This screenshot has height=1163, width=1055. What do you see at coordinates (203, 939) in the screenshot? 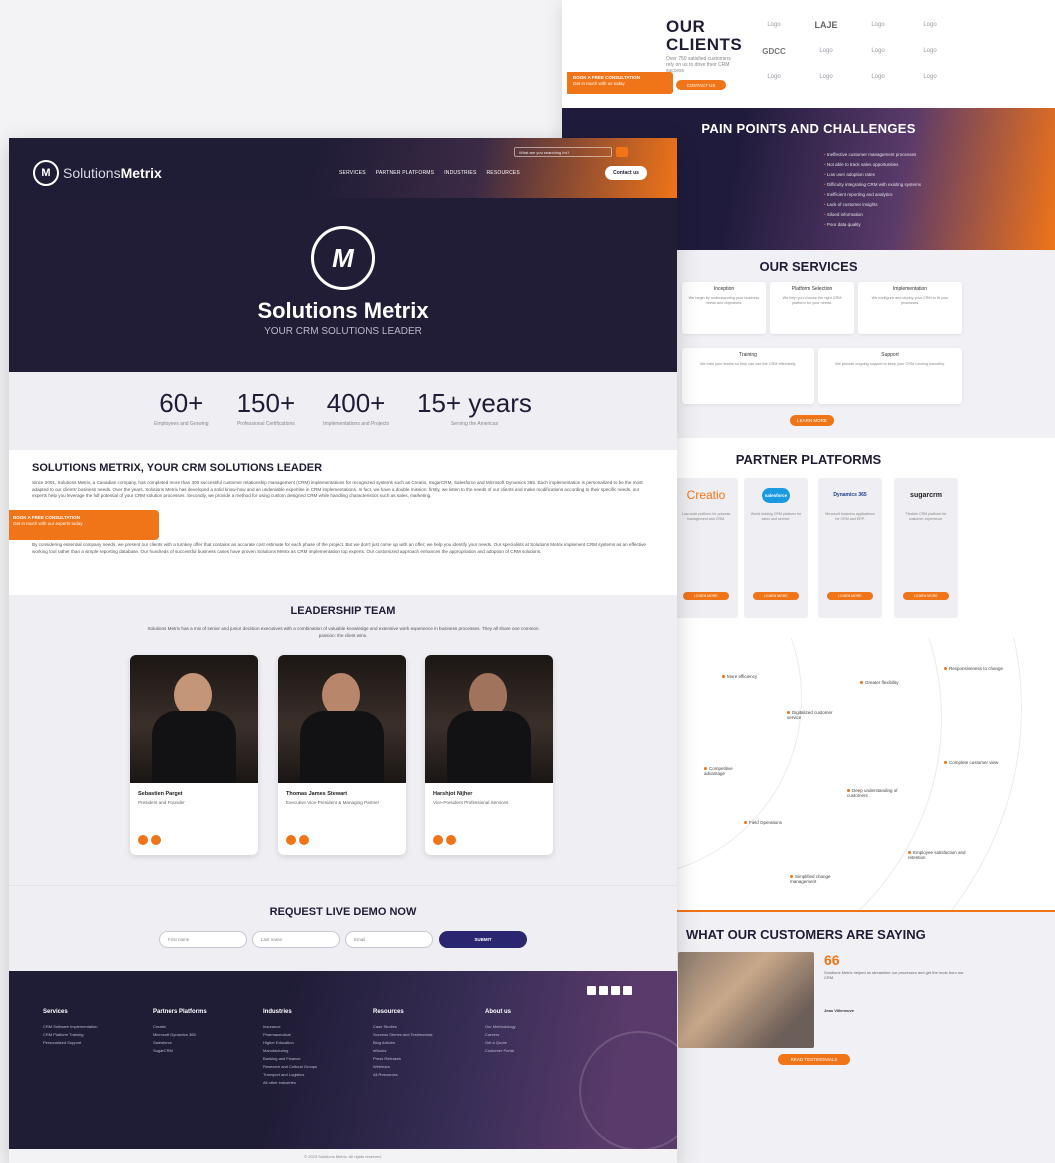
I see `first-name-input: First name` at bounding box center [203, 939].